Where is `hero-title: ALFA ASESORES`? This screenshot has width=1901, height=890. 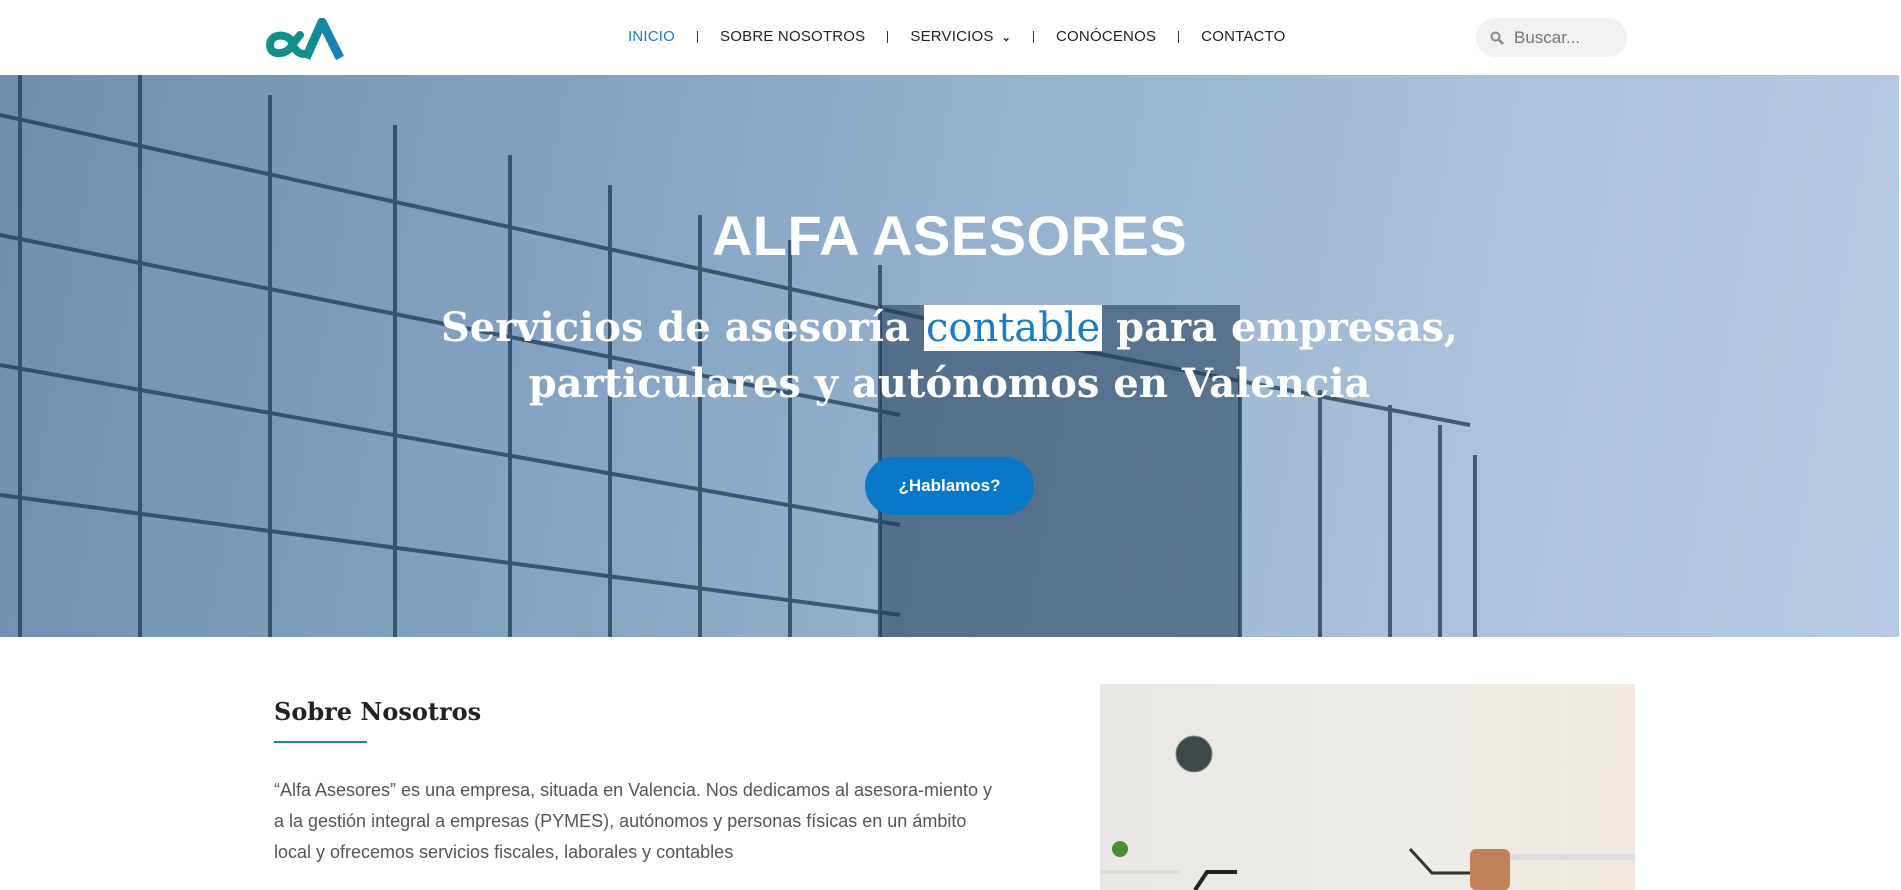
hero-title: ALFA ASESORES is located at coordinates (949, 235).